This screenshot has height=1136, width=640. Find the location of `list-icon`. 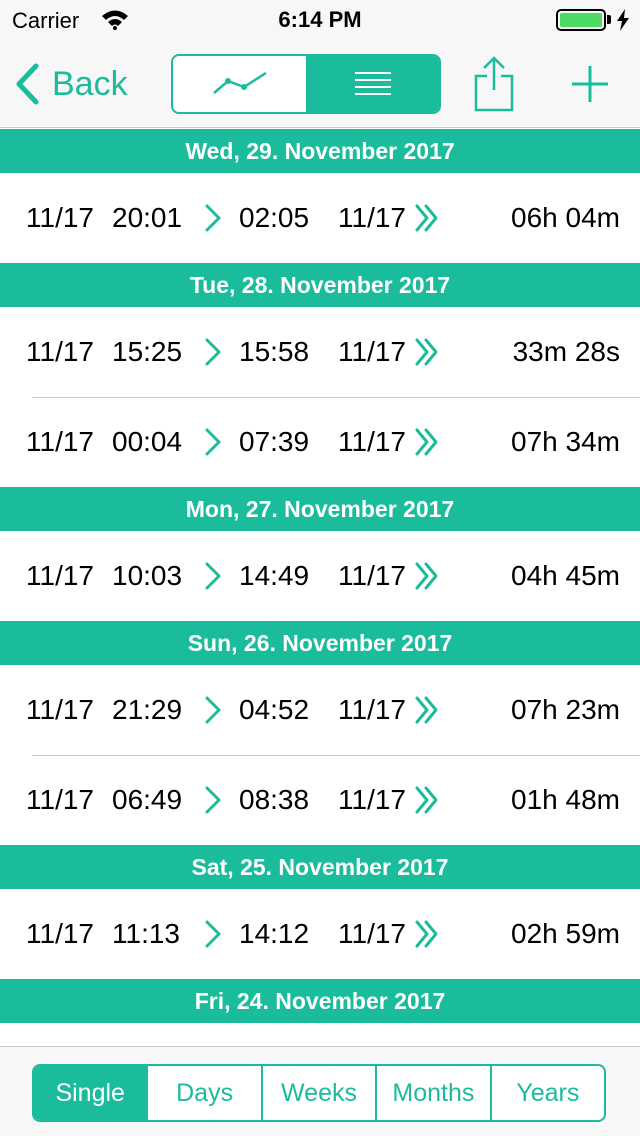

list-icon is located at coordinates (372, 83).